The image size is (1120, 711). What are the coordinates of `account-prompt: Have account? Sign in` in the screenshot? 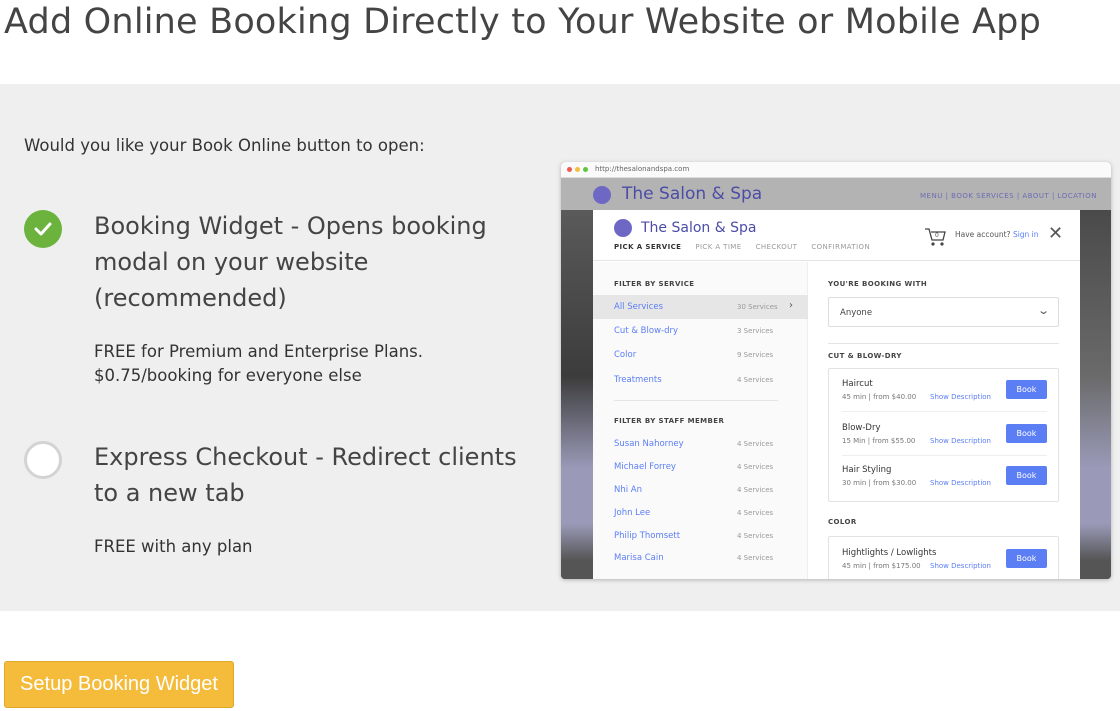 It's located at (997, 234).